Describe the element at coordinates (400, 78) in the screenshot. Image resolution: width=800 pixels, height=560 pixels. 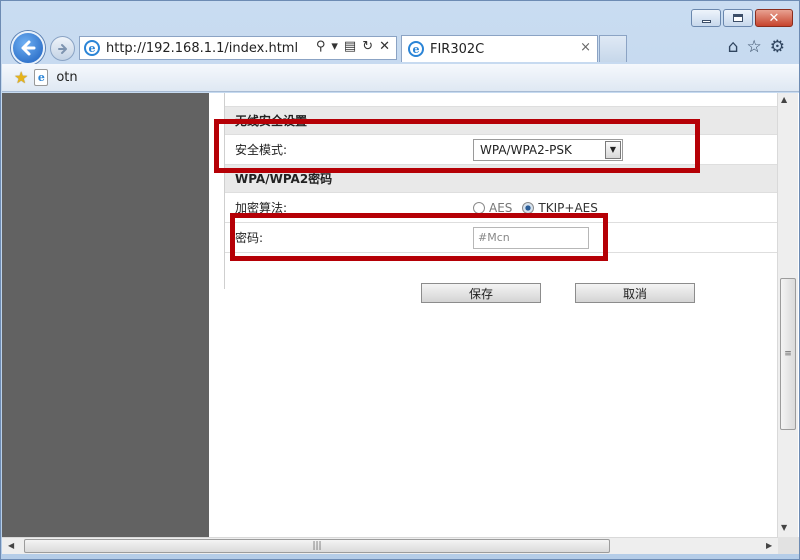
I see `favorites-bar: ★ e otn` at that location.